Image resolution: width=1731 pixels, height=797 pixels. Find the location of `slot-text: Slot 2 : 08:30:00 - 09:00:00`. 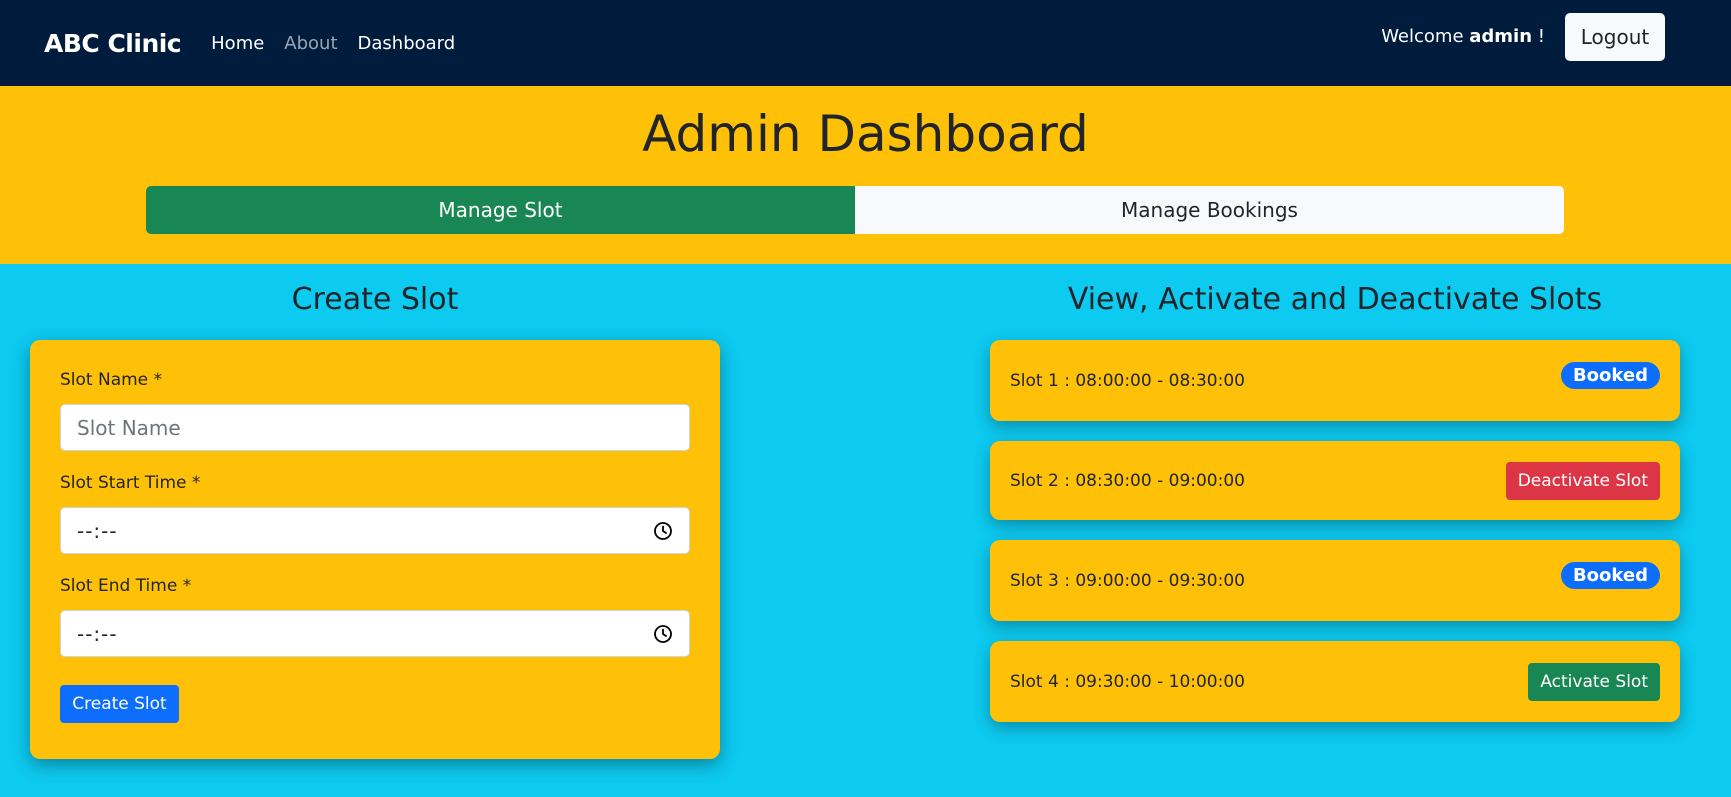

slot-text: Slot 2 : 08:30:00 - 09:00:00 is located at coordinates (1127, 480).